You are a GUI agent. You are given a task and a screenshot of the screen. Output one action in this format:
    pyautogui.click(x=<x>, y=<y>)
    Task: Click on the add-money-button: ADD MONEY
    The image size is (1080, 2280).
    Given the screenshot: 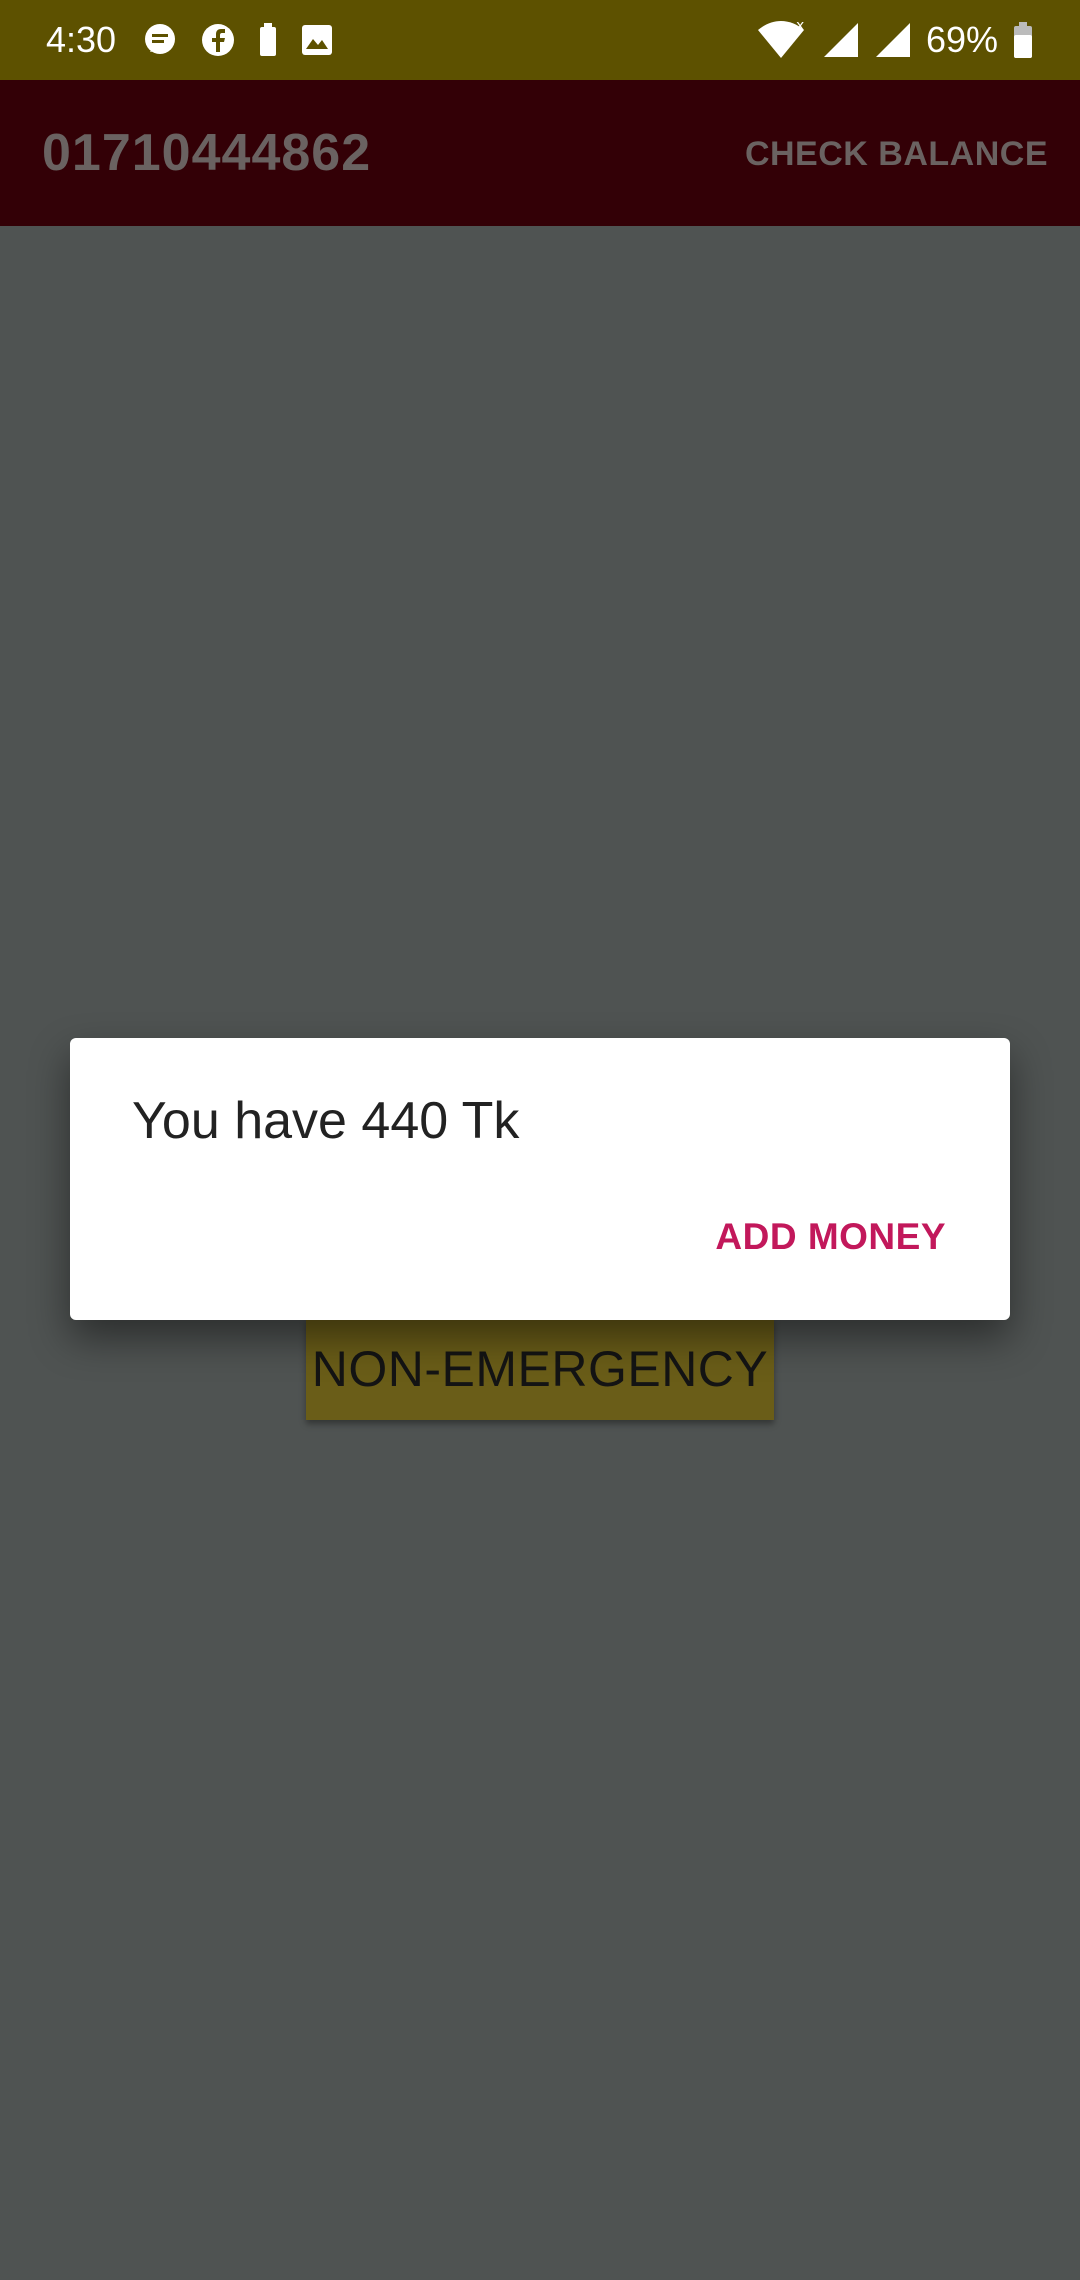 What is the action you would take?
    pyautogui.click(x=830, y=1237)
    